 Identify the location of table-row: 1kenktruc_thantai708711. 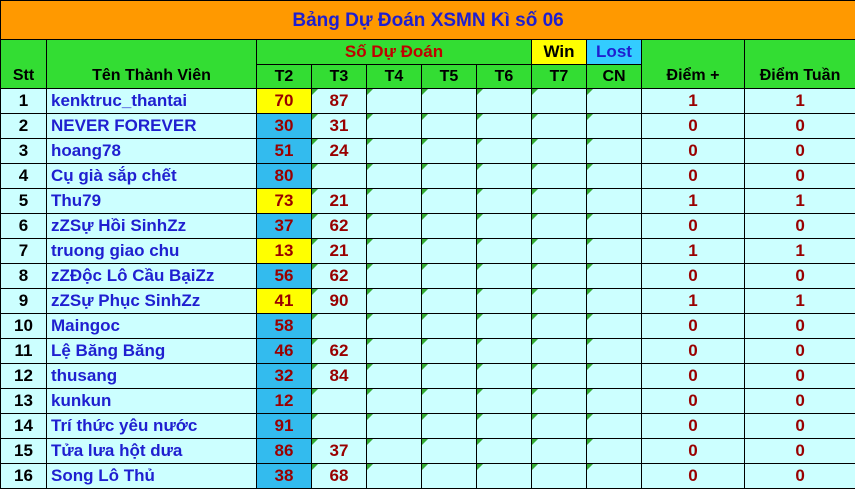
(428, 101).